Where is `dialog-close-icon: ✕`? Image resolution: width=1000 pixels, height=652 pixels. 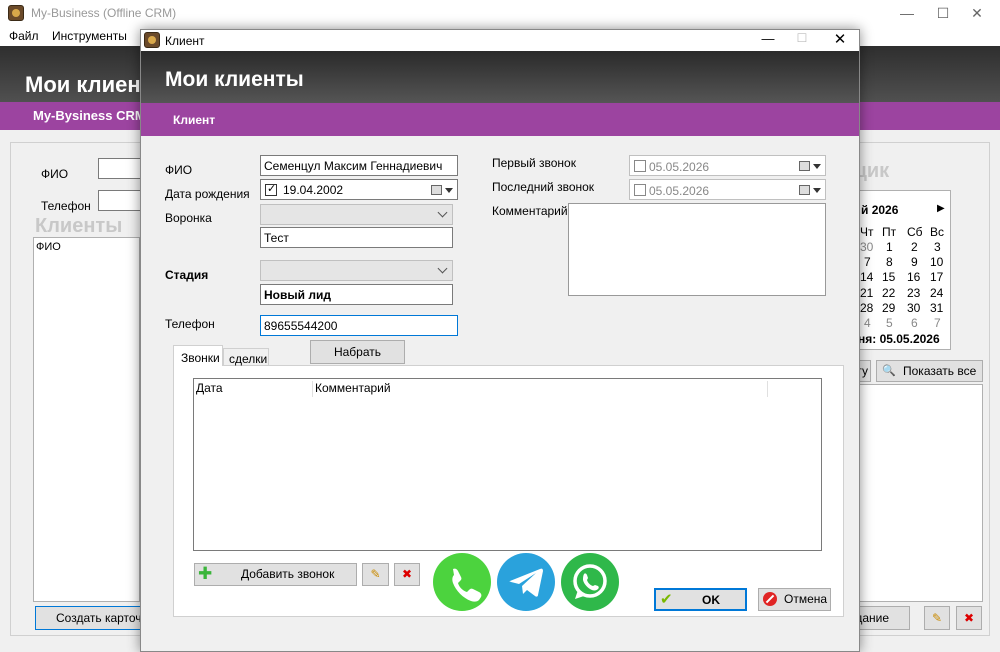 dialog-close-icon: ✕ is located at coordinates (840, 39).